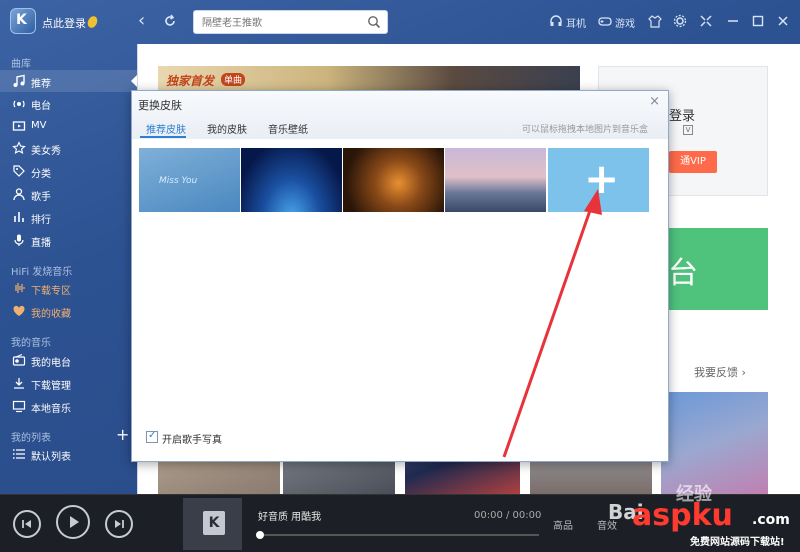  What do you see at coordinates (68, 240) in the screenshot?
I see `sidebar-item-live: 直播` at bounding box center [68, 240].